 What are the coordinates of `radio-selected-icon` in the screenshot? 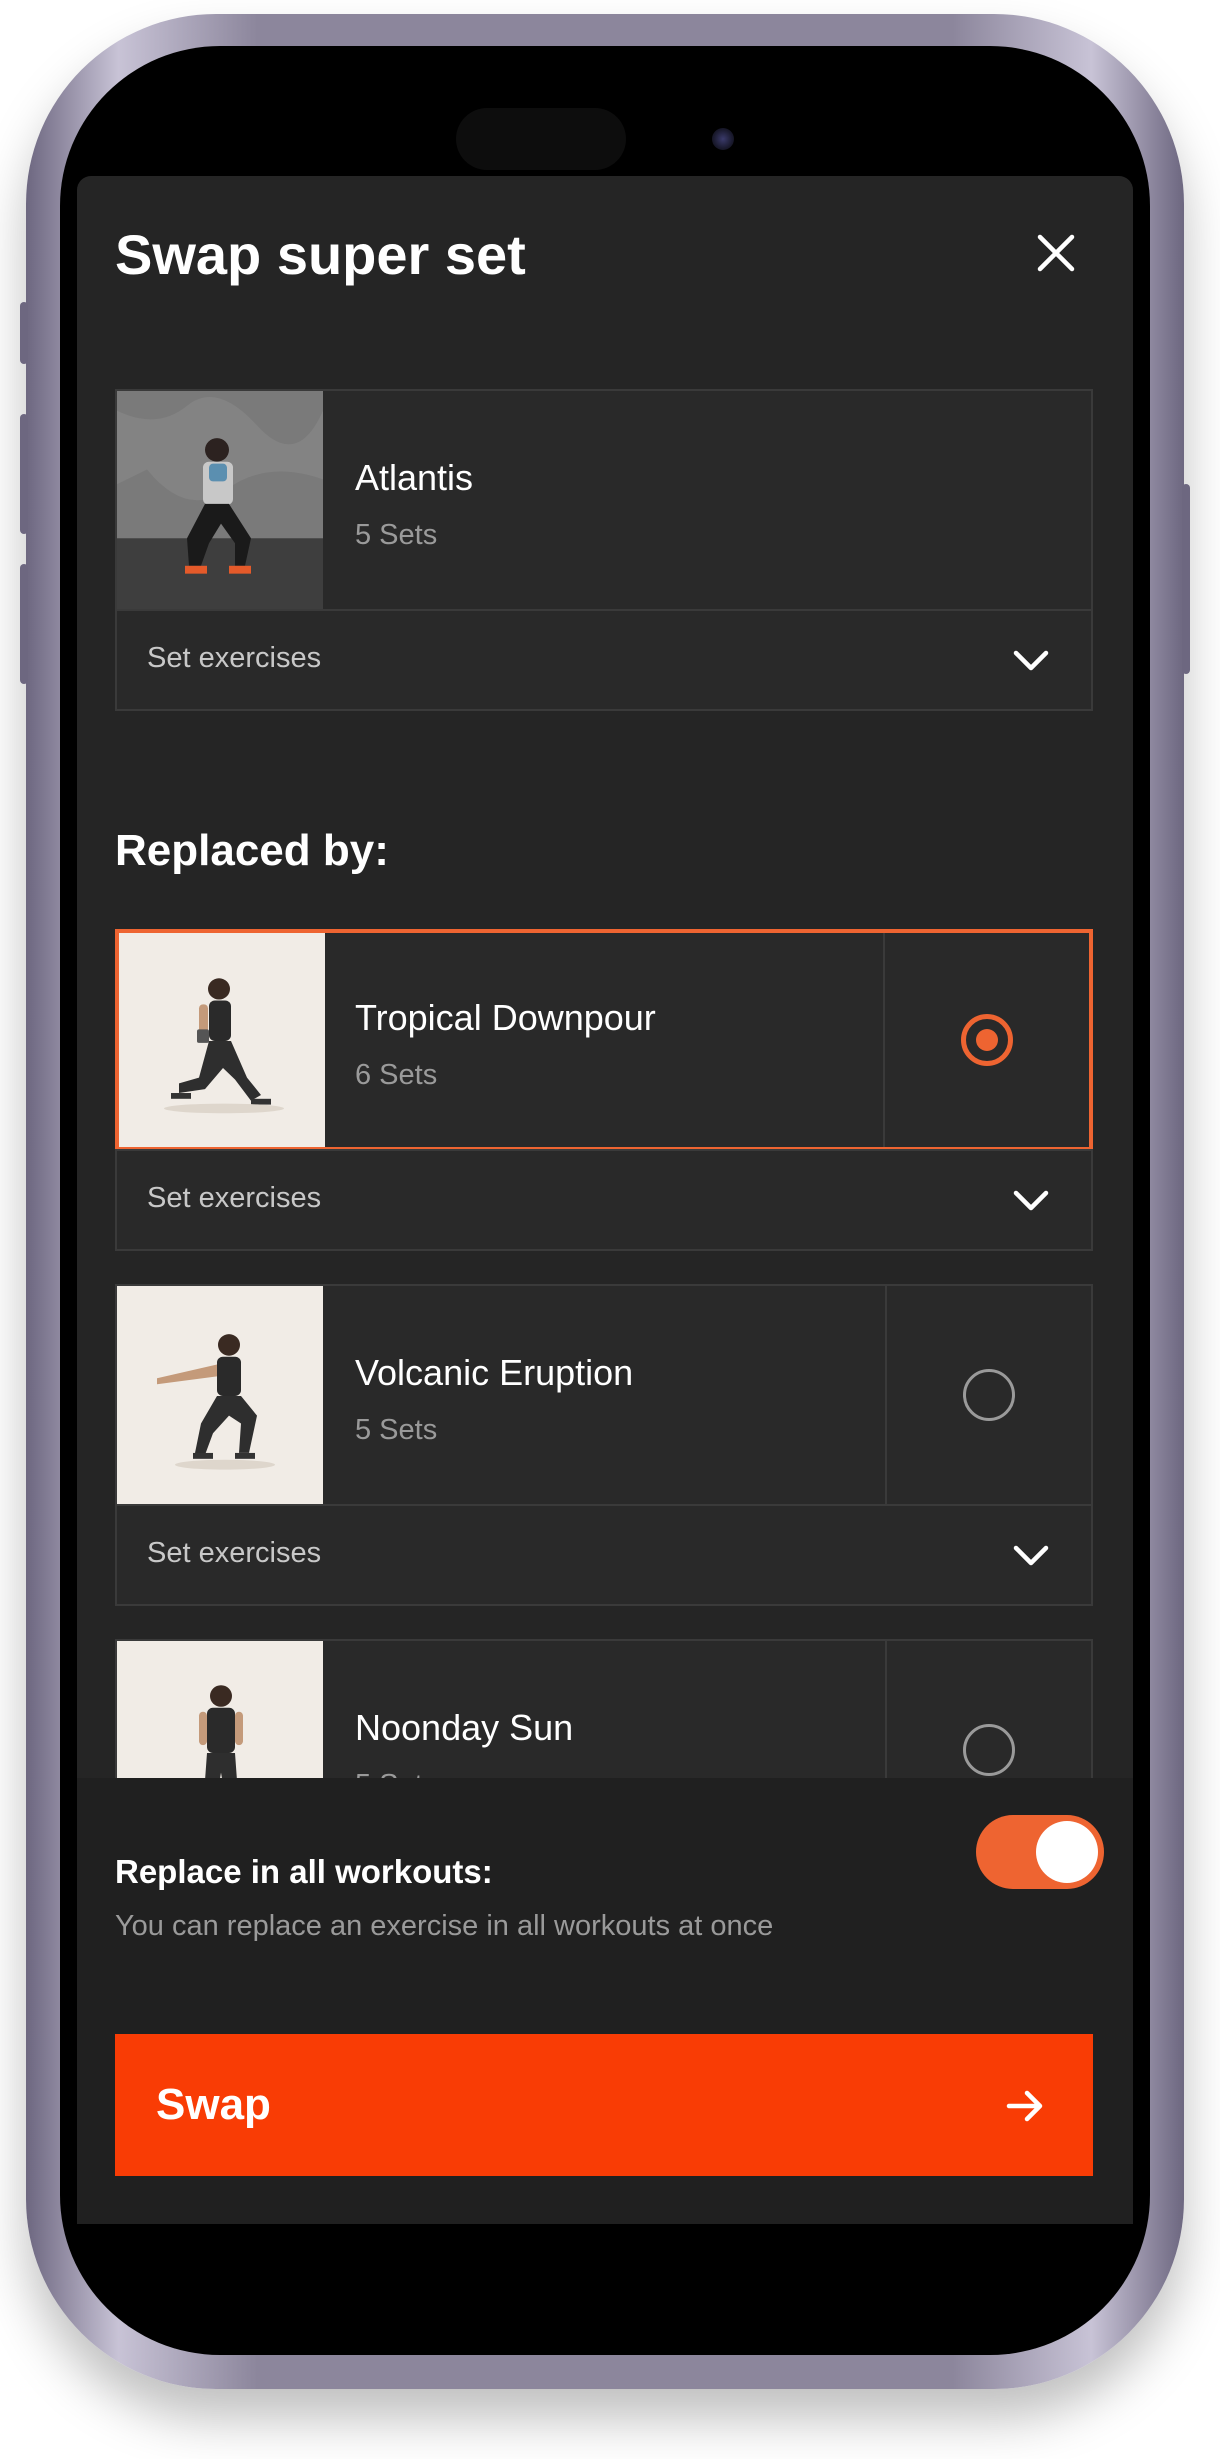 It's located at (987, 1040).